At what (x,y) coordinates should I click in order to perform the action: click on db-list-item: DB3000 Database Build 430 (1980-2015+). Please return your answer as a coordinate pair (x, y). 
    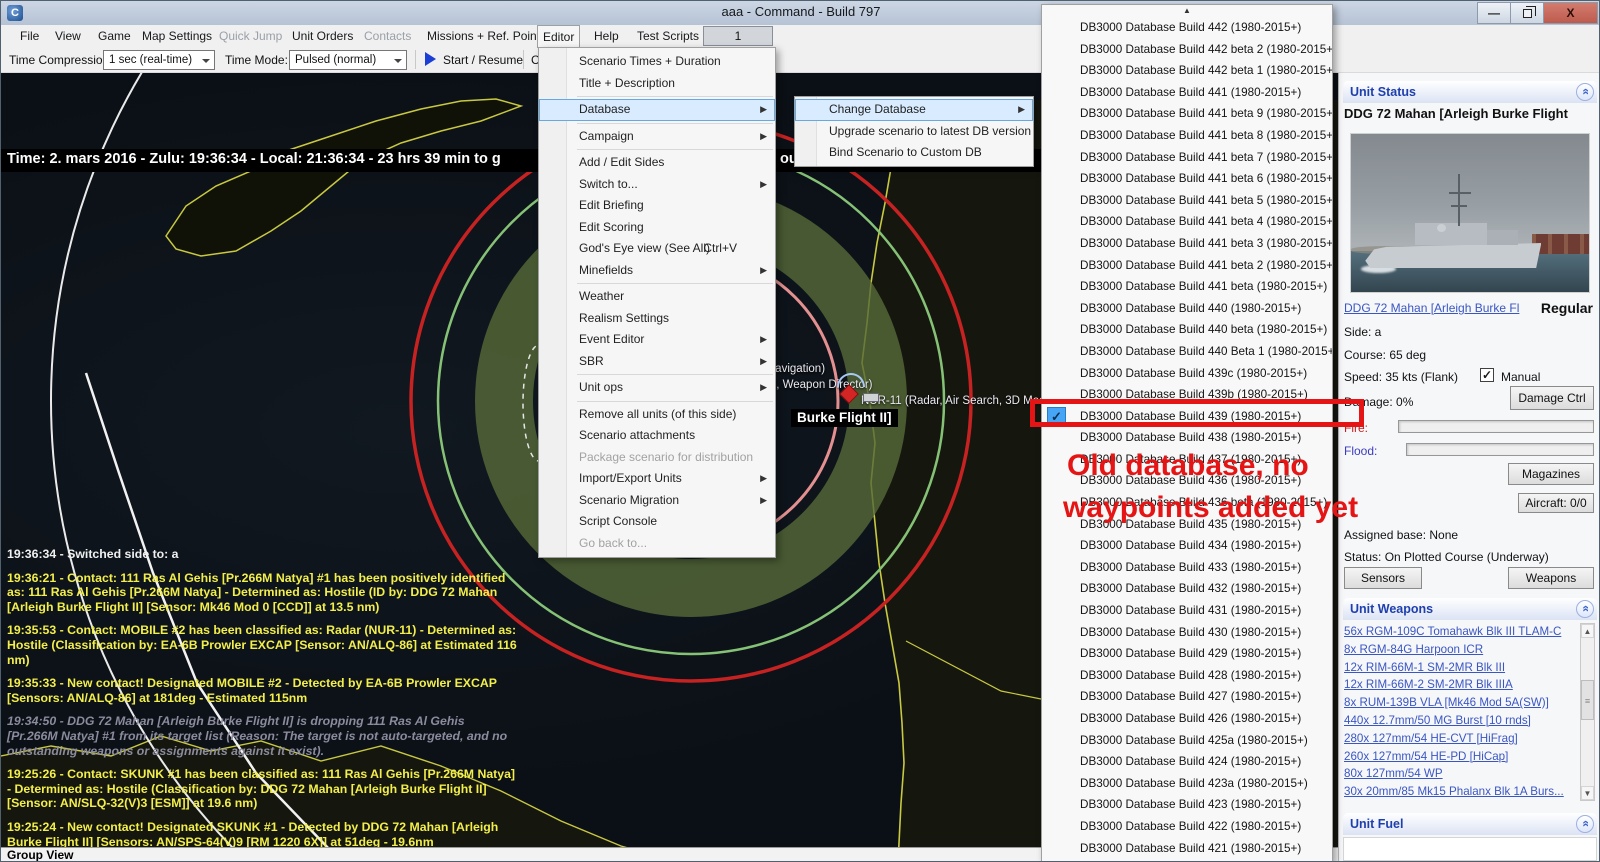
    Looking at the image, I should click on (1187, 633).